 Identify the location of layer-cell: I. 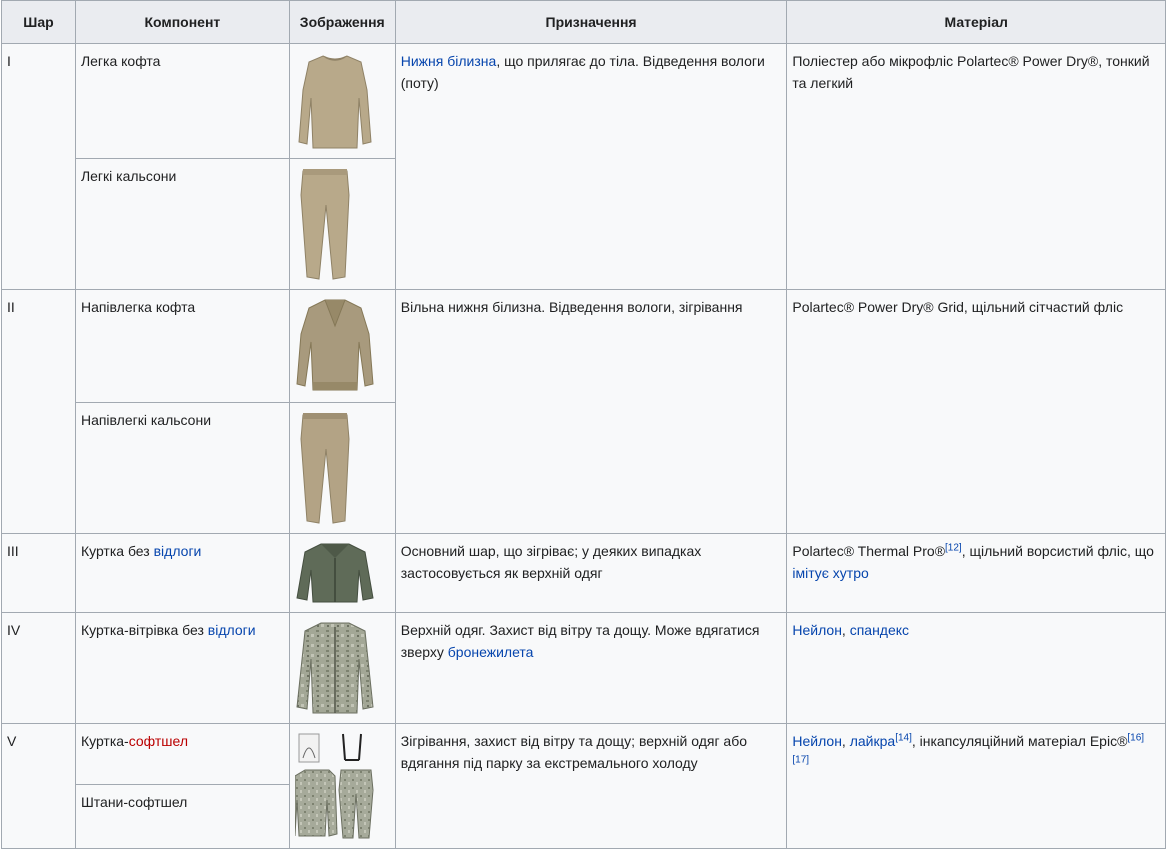
(38, 166).